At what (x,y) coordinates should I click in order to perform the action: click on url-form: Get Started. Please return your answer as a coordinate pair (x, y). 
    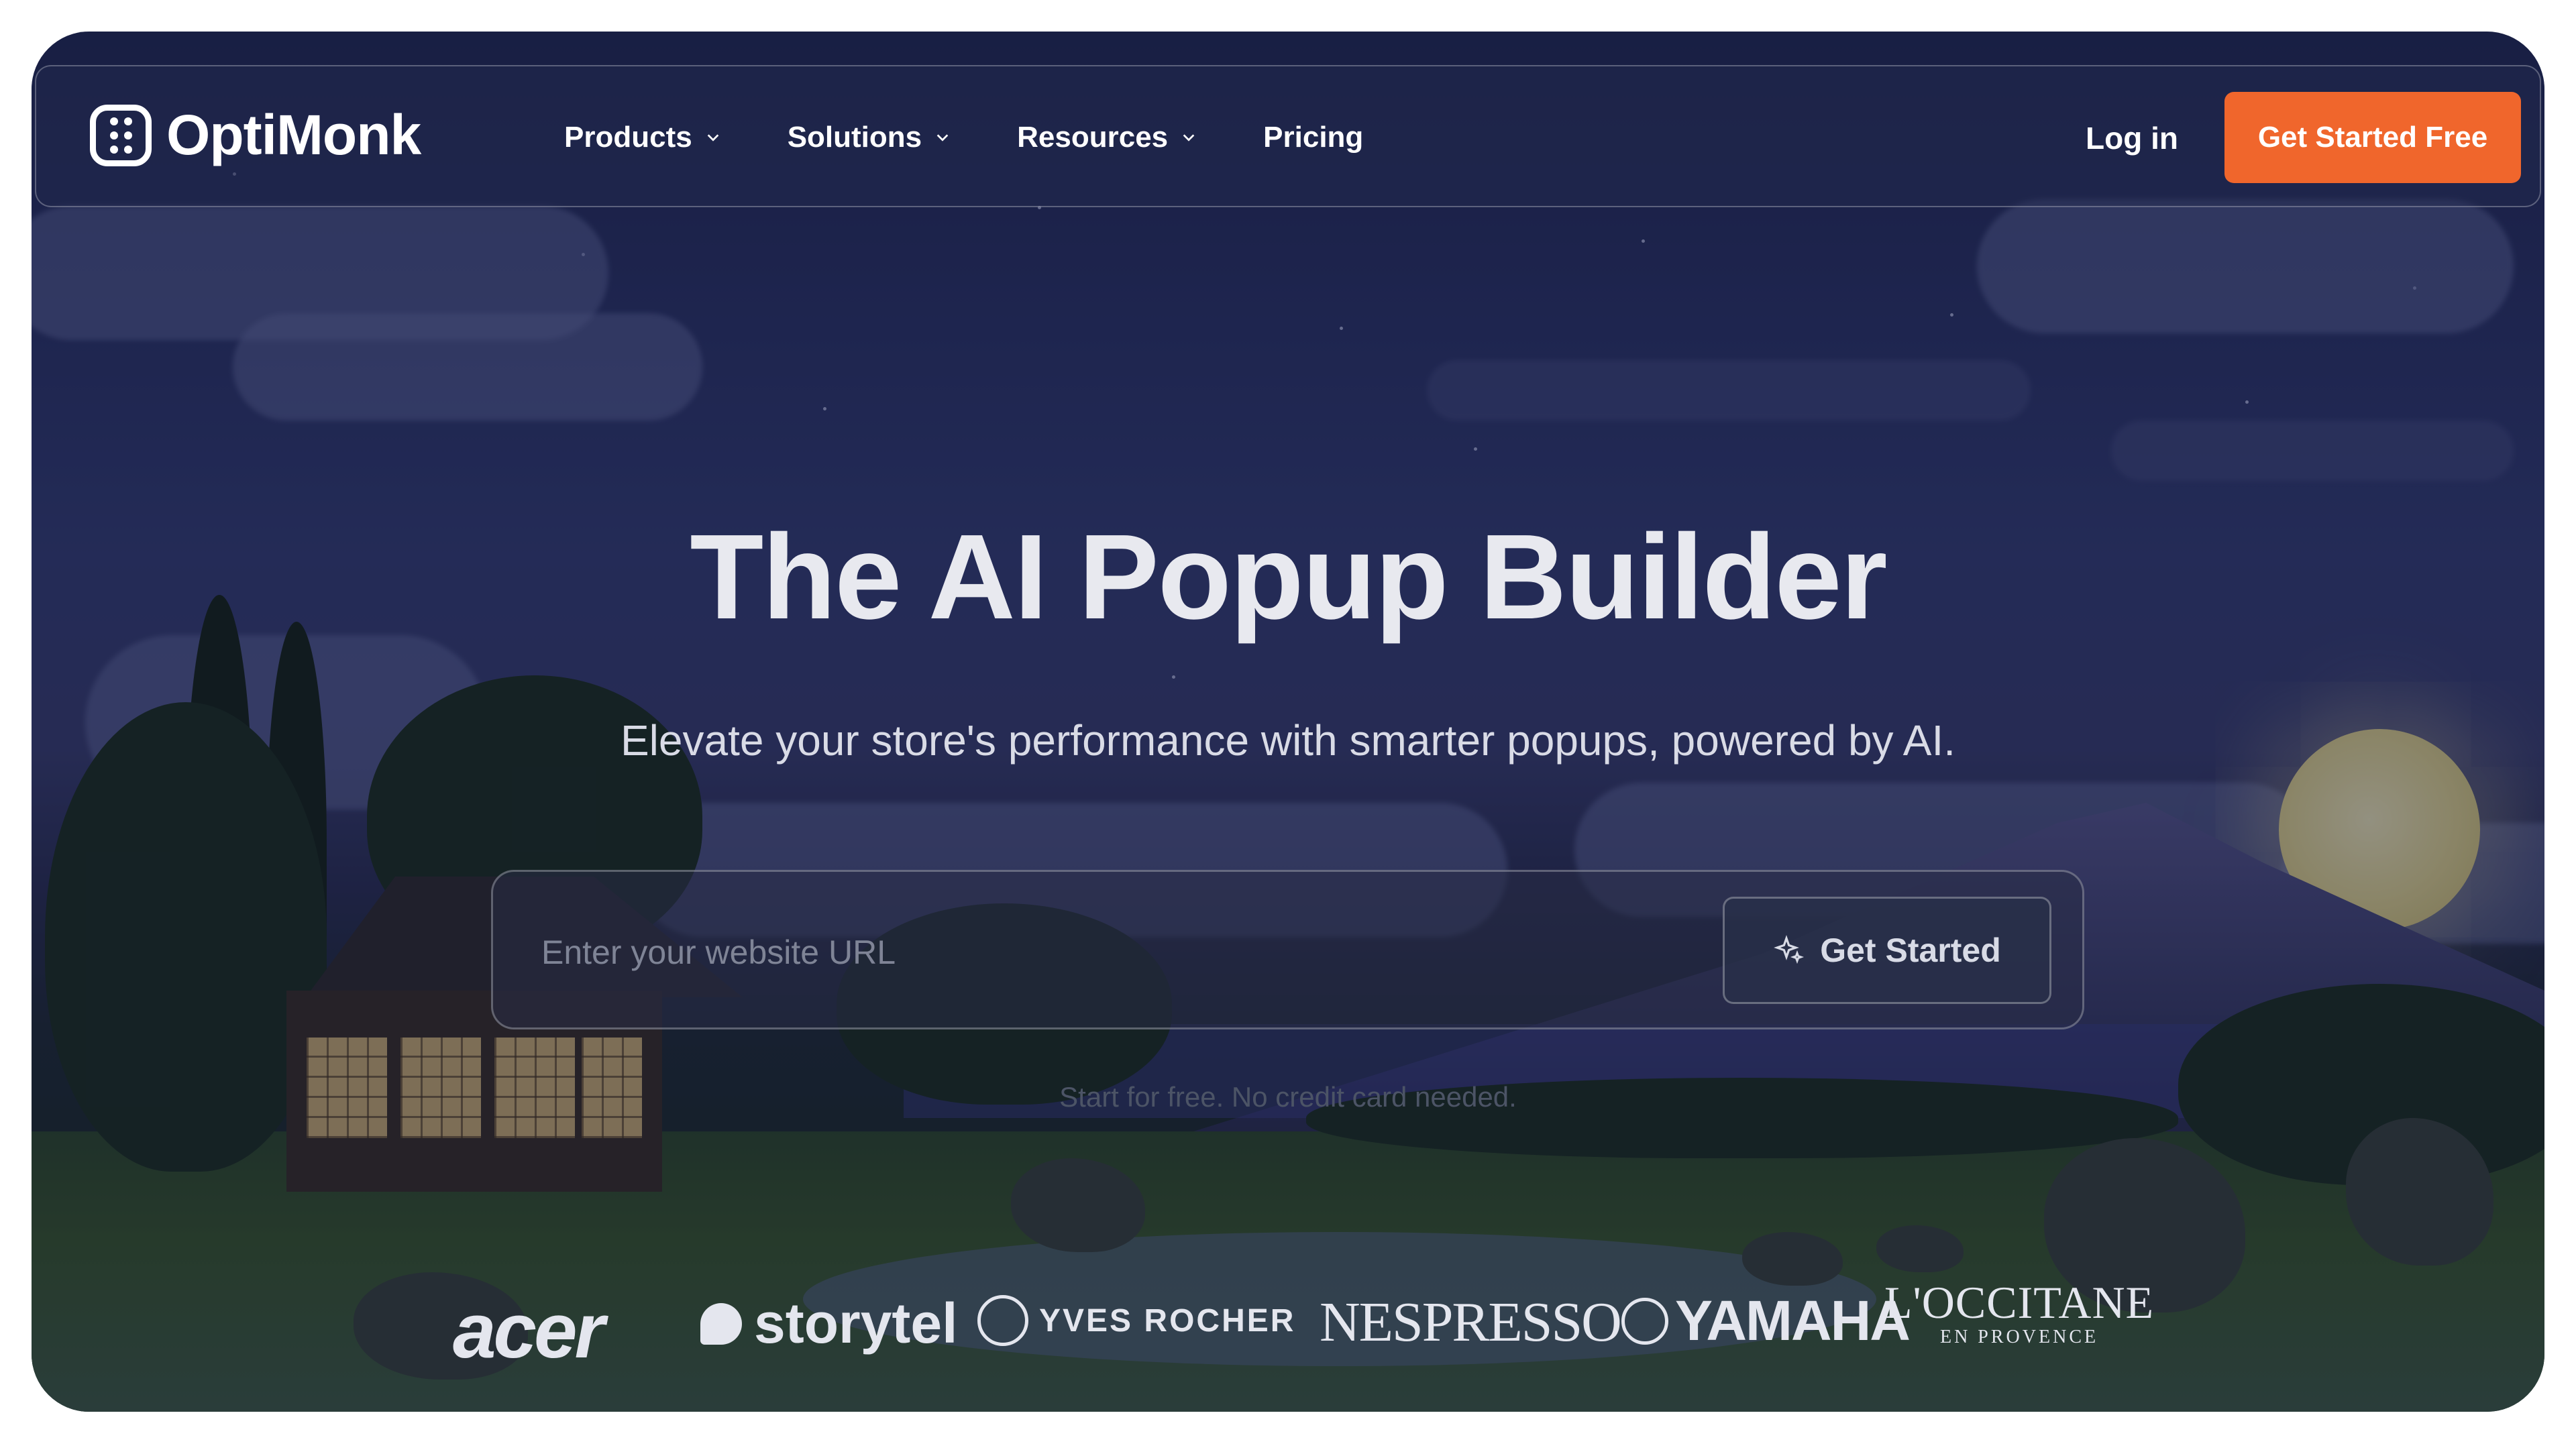
    Looking at the image, I should click on (1287, 949).